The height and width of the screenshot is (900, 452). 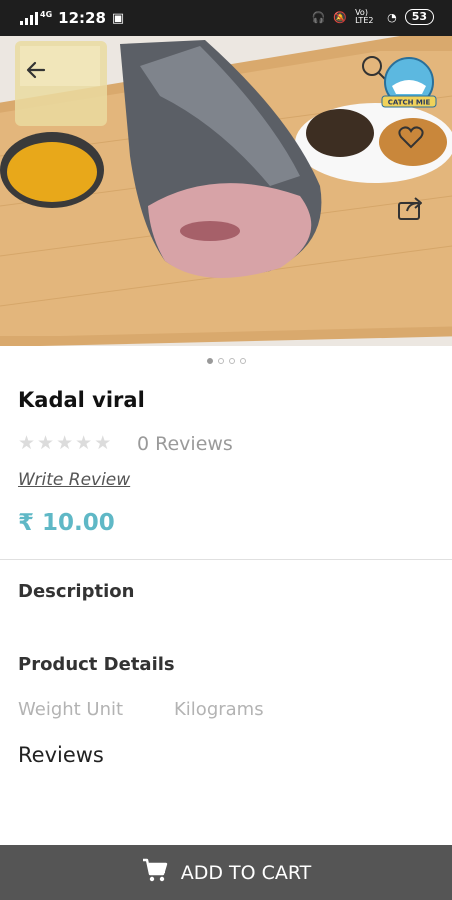 I want to click on detail-value-weight-unit: Kilograms, so click(x=219, y=709).